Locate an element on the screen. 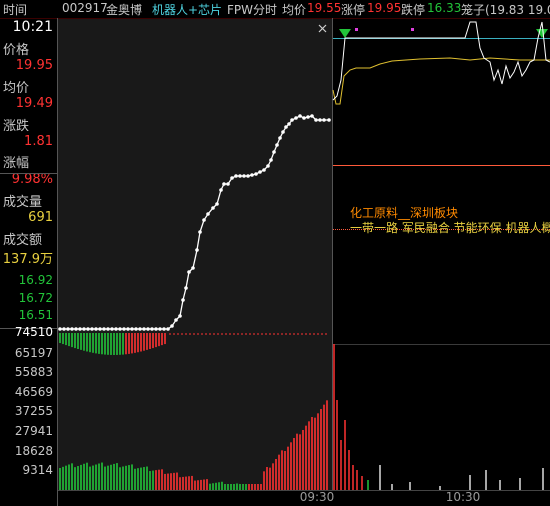 This screenshot has width=550, height=506. price-tick: 16.72 is located at coordinates (36, 298).